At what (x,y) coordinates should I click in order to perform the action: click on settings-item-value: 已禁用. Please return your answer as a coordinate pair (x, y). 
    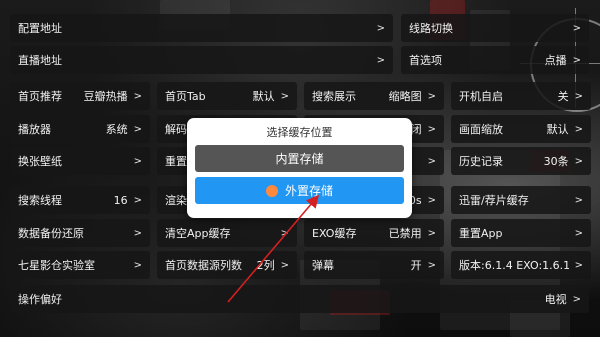
    Looking at the image, I should click on (405, 233).